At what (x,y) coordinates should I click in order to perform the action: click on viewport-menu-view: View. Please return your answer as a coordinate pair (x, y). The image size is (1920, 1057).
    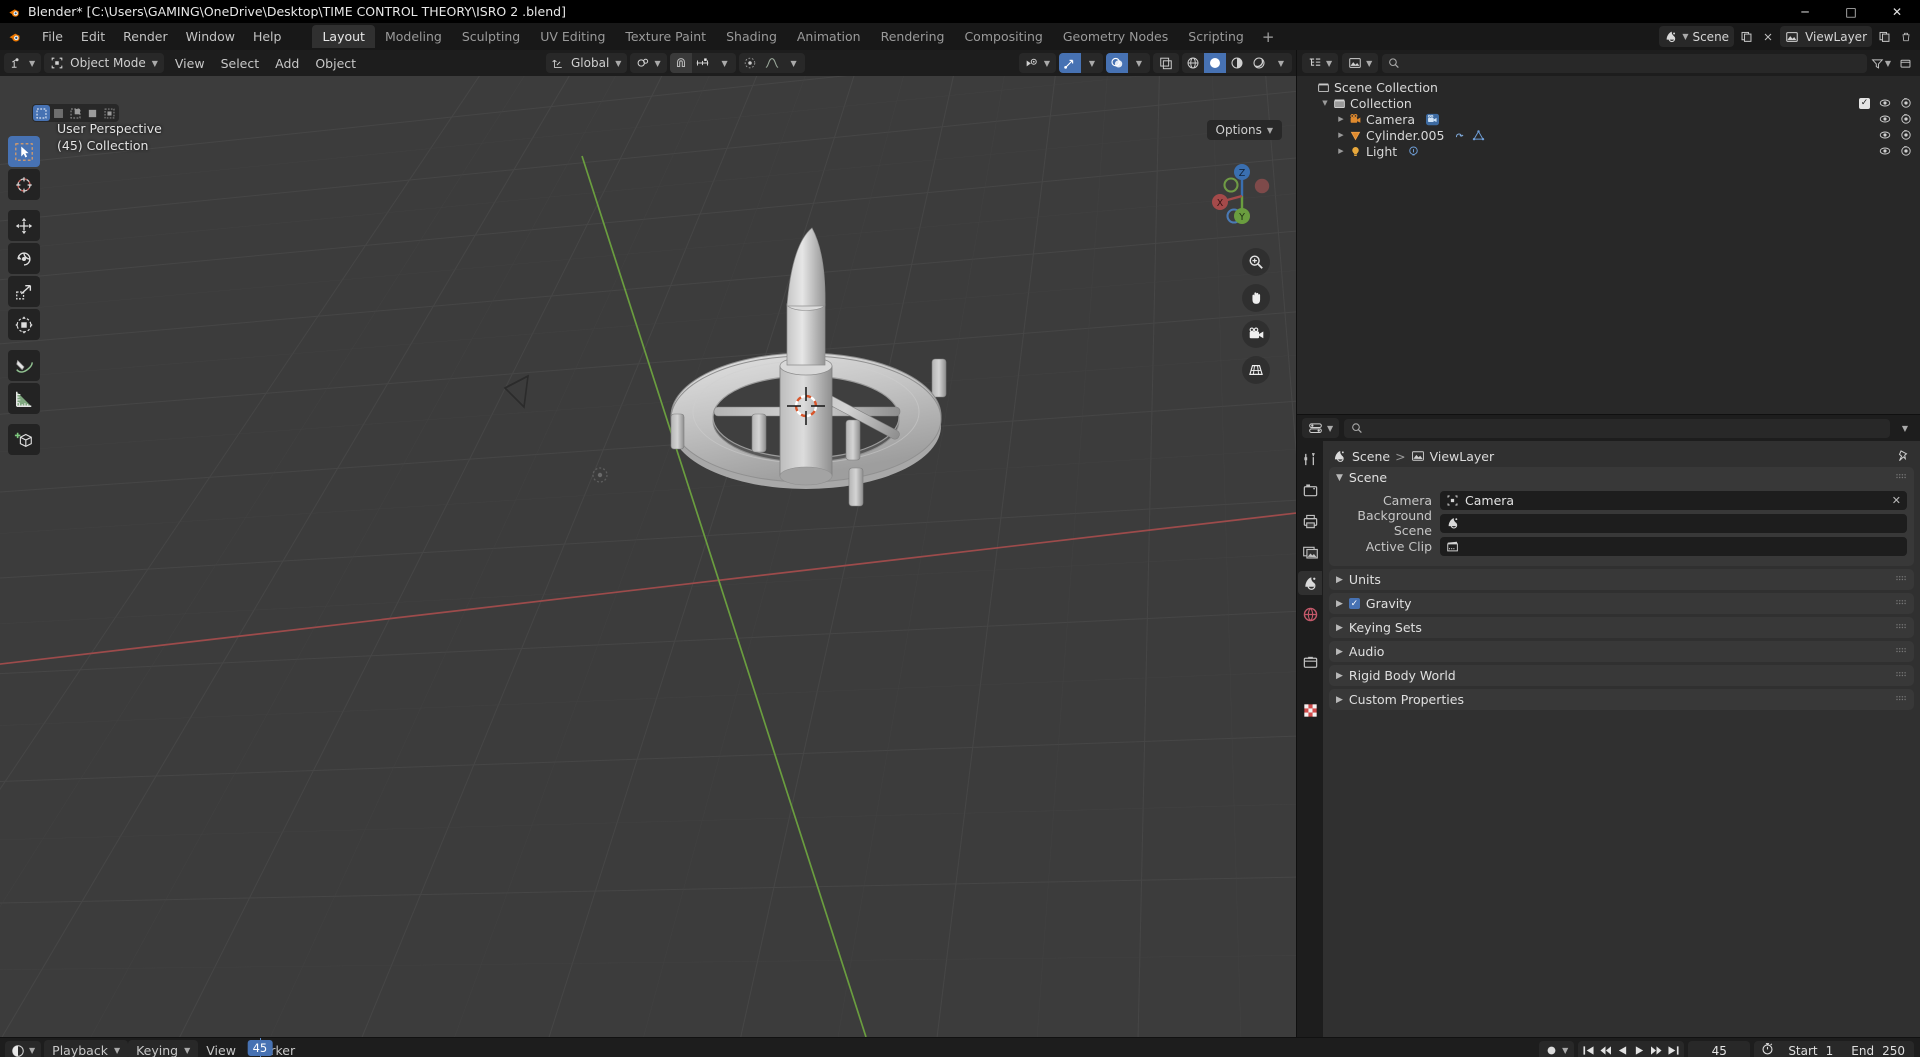
    Looking at the image, I should click on (190, 63).